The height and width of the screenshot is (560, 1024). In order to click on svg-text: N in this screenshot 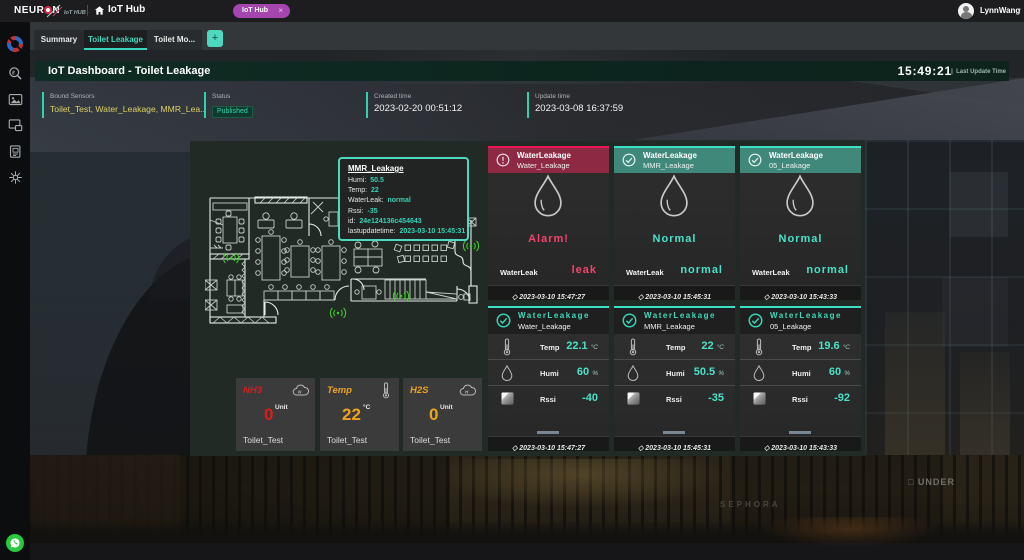, I will do `click(300, 392)`.